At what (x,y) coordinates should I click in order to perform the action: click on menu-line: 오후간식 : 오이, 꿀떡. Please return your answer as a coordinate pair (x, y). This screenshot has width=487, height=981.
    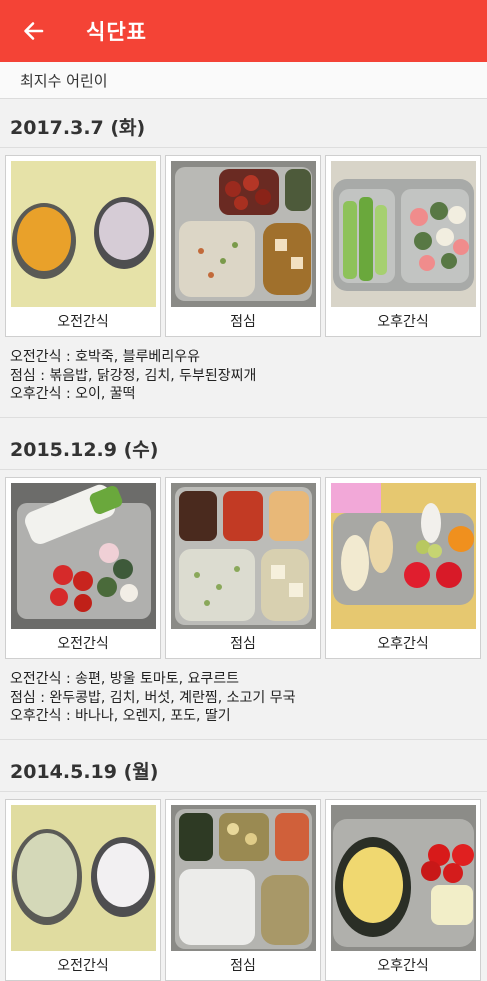
    Looking at the image, I should click on (73, 394).